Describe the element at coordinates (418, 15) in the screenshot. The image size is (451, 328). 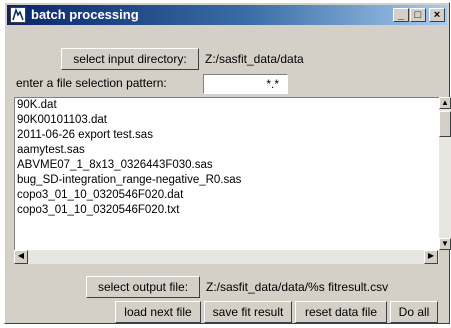
I see `maximize-button: □` at that location.